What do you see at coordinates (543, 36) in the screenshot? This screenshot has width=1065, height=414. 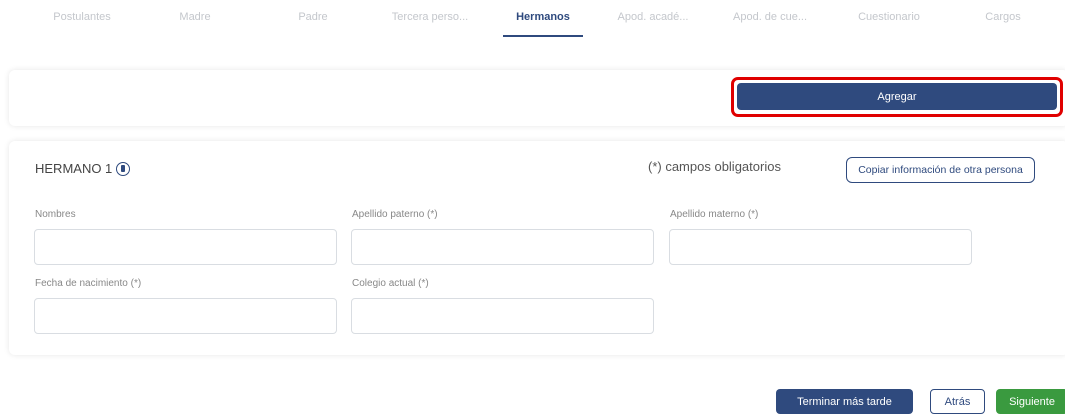 I see `active-tab-indicator` at bounding box center [543, 36].